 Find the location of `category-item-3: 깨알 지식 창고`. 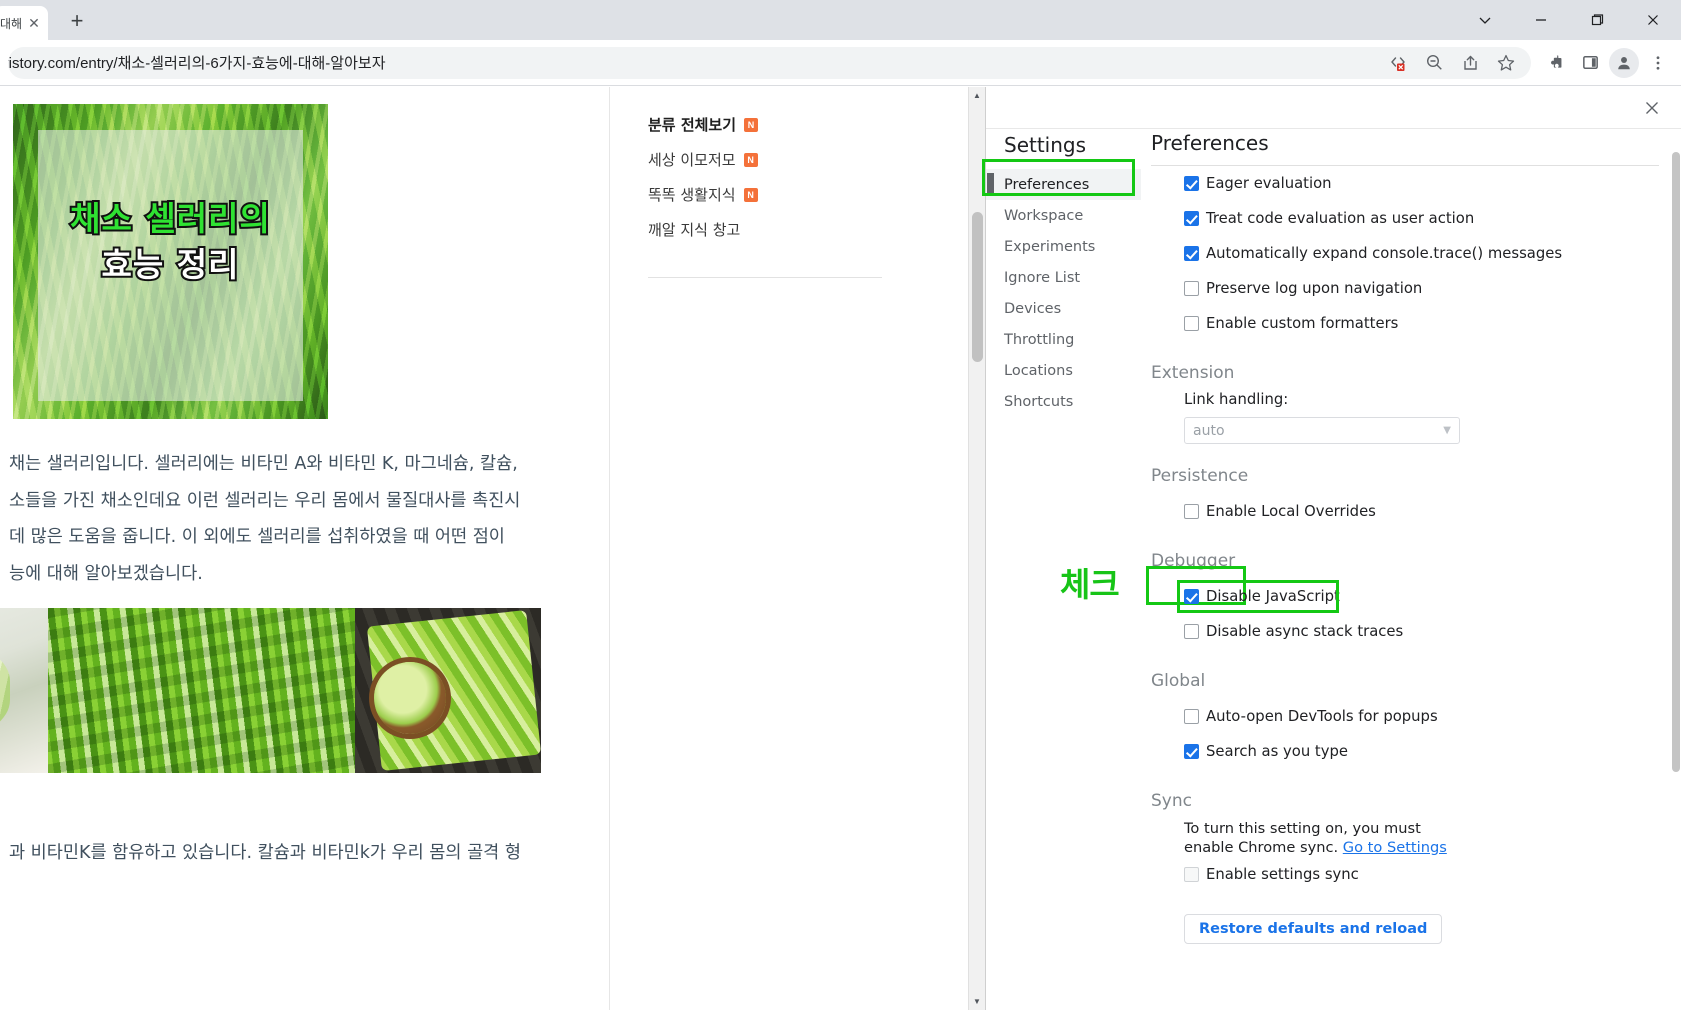

category-item-3: 깨알 지식 창고 is located at coordinates (793, 229).